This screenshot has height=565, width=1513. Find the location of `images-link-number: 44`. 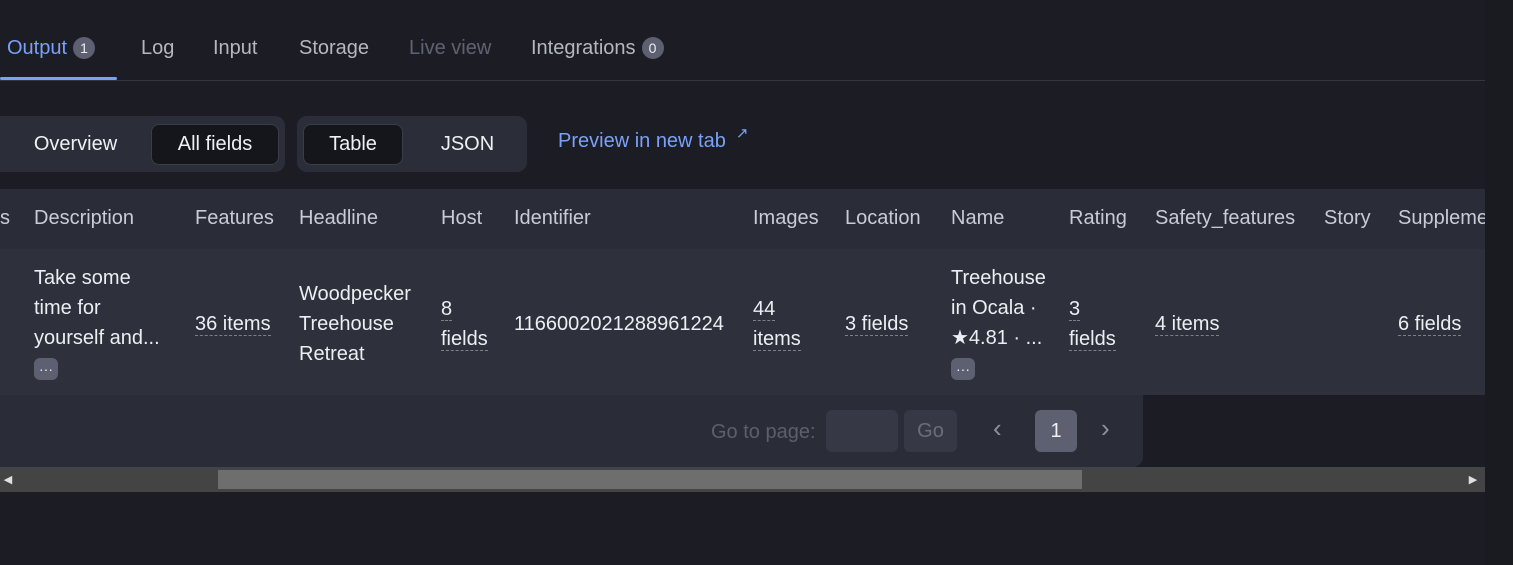

images-link-number: 44 is located at coordinates (764, 309).